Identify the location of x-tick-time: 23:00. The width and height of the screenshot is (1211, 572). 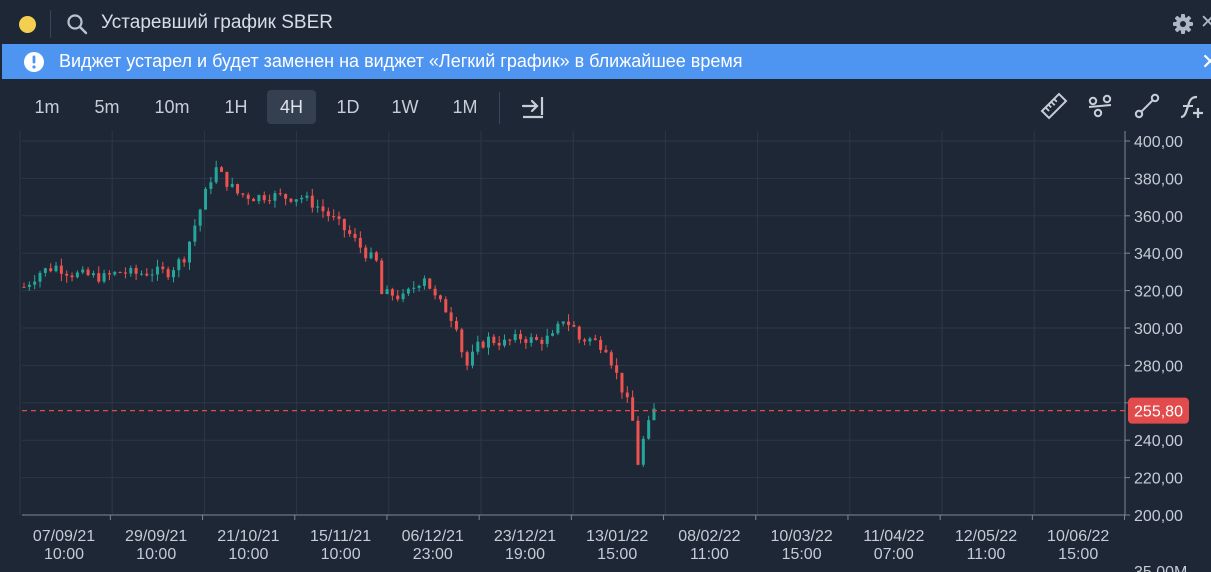
(433, 554).